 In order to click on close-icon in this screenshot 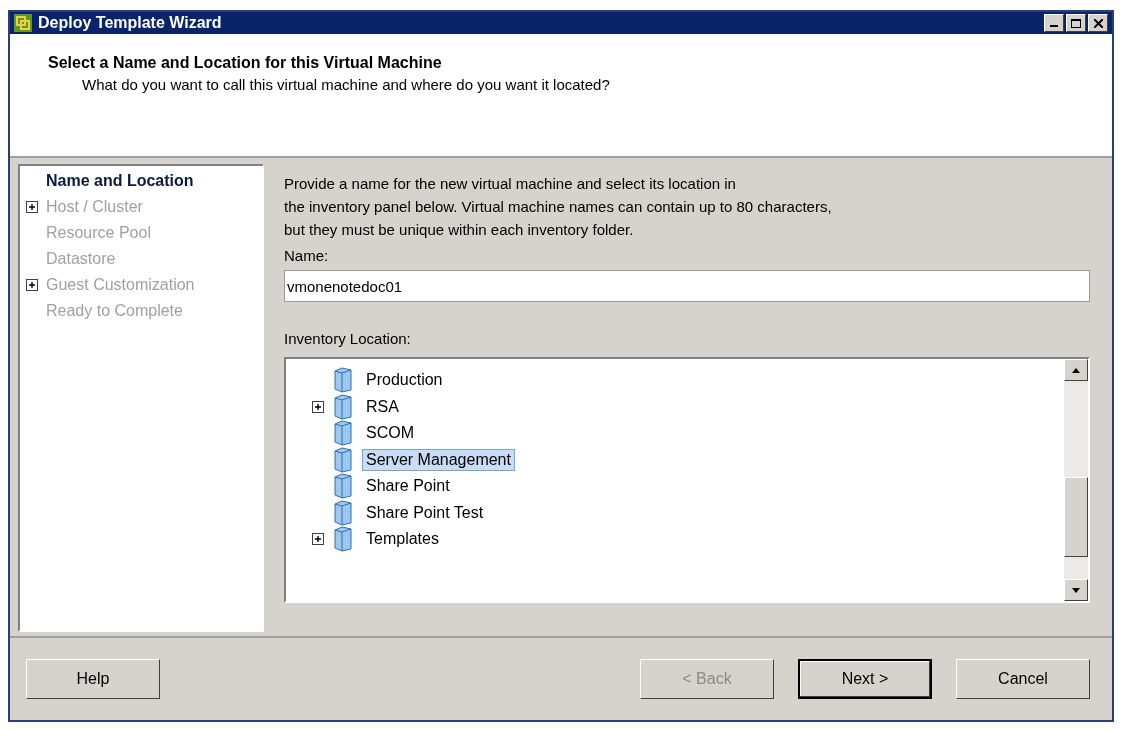, I will do `click(1098, 23)`.